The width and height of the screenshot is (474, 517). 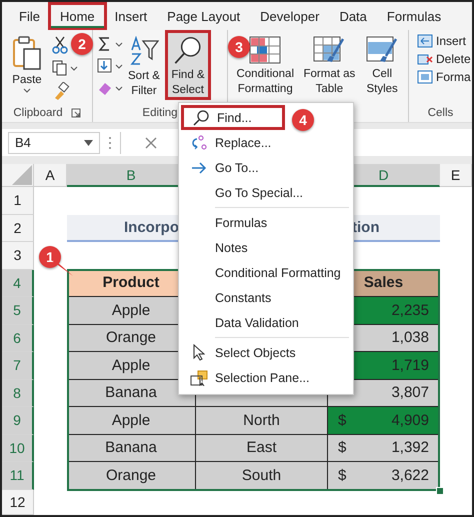 I want to click on format-painter-icon, so click(x=61, y=91).